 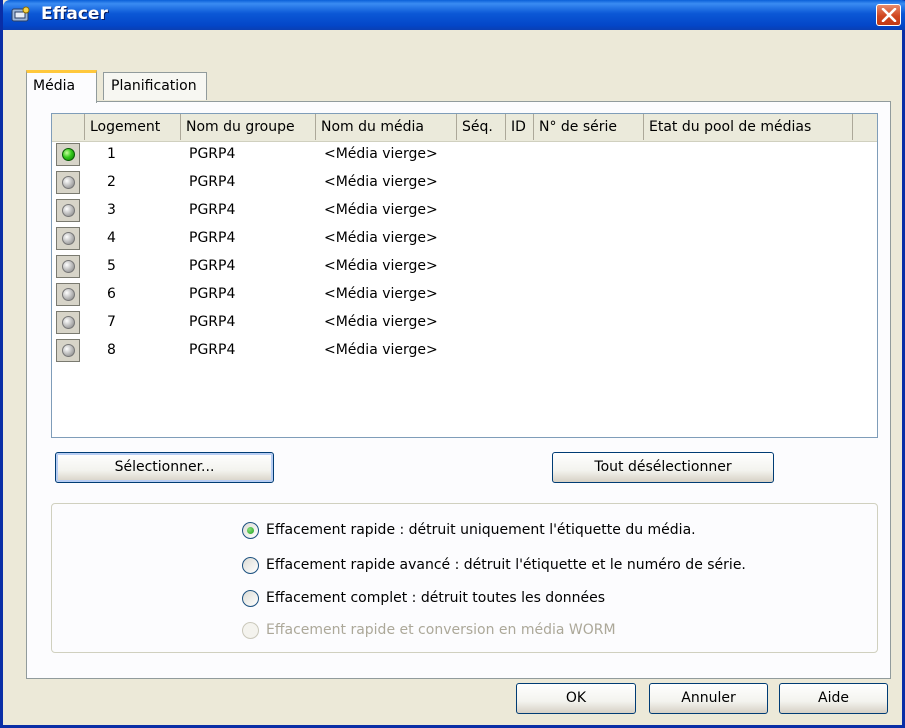 I want to click on radio-button-disabled, so click(x=250, y=630).